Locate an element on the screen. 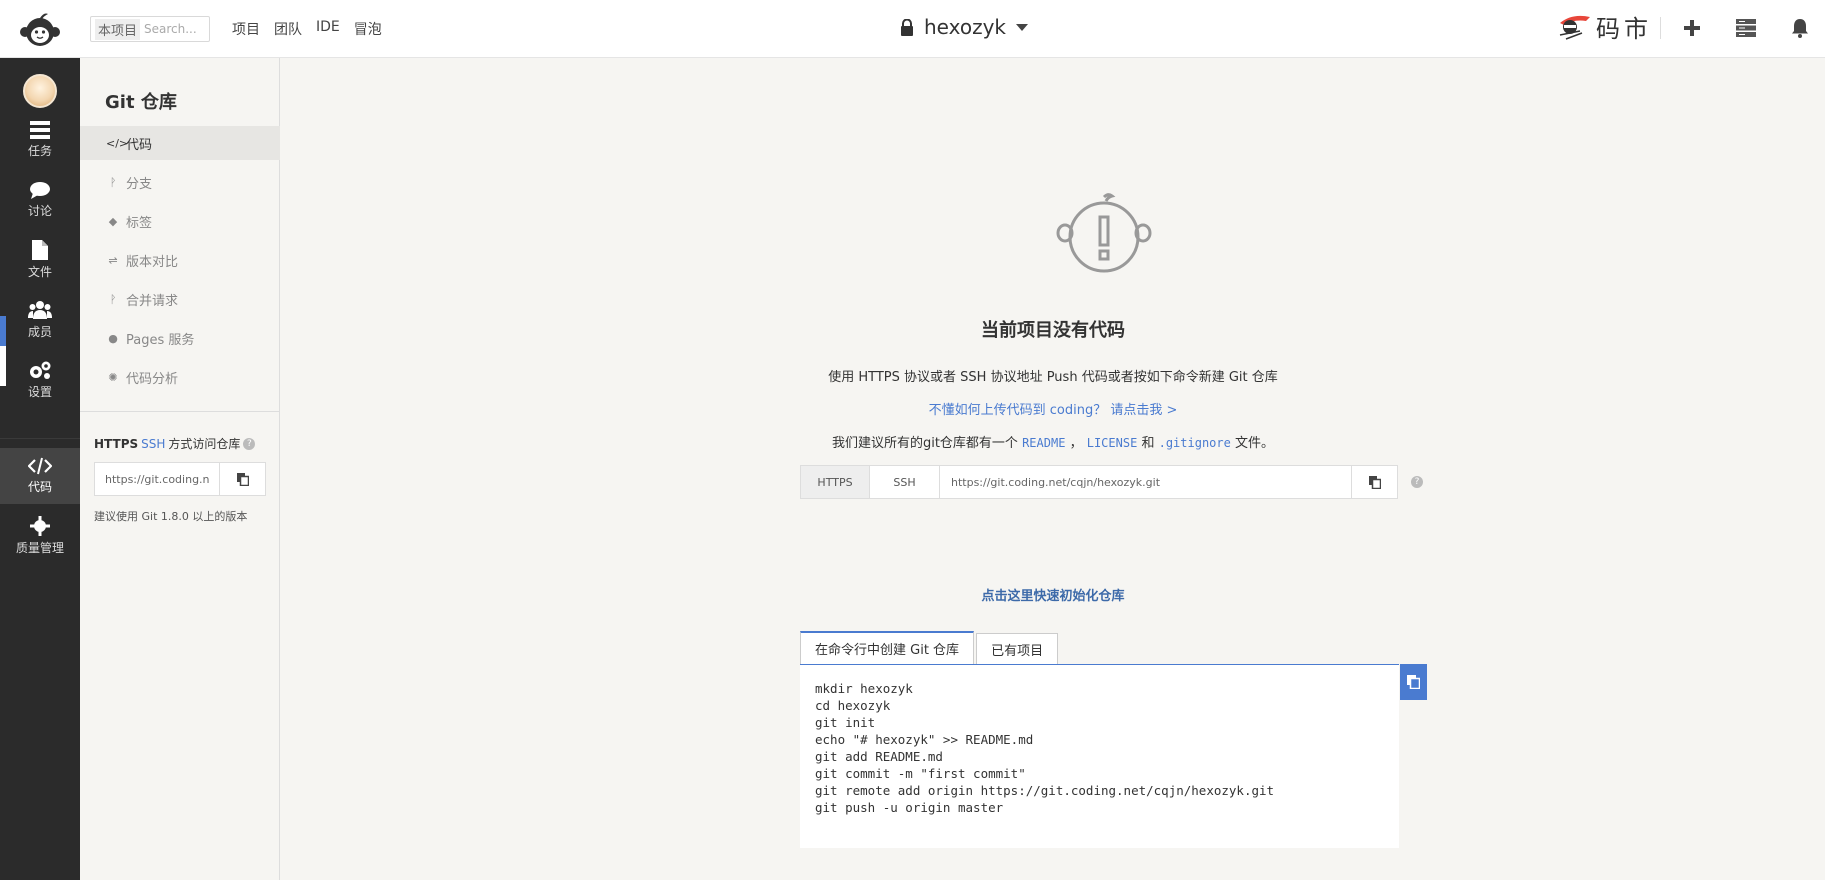 The height and width of the screenshot is (880, 1825). access-title: HTTPS SSH 方式访问仓库 ? is located at coordinates (175, 443).